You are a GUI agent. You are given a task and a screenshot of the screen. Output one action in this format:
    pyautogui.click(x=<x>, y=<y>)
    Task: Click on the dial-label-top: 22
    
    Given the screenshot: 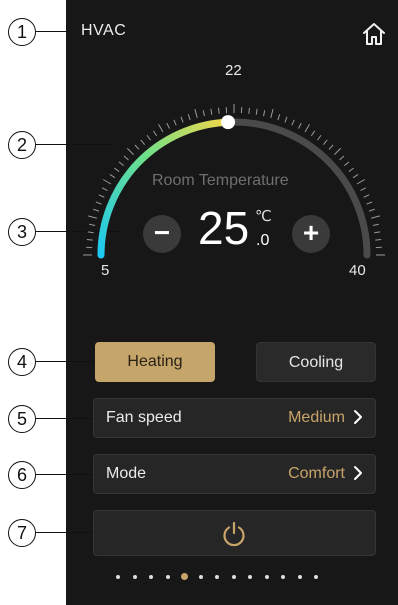 What is the action you would take?
    pyautogui.click(x=233, y=70)
    